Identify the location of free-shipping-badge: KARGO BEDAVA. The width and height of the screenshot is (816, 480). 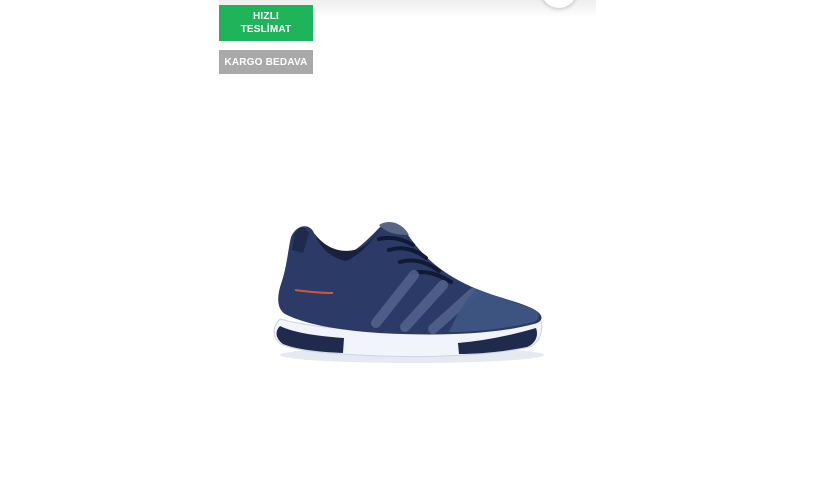
(266, 62).